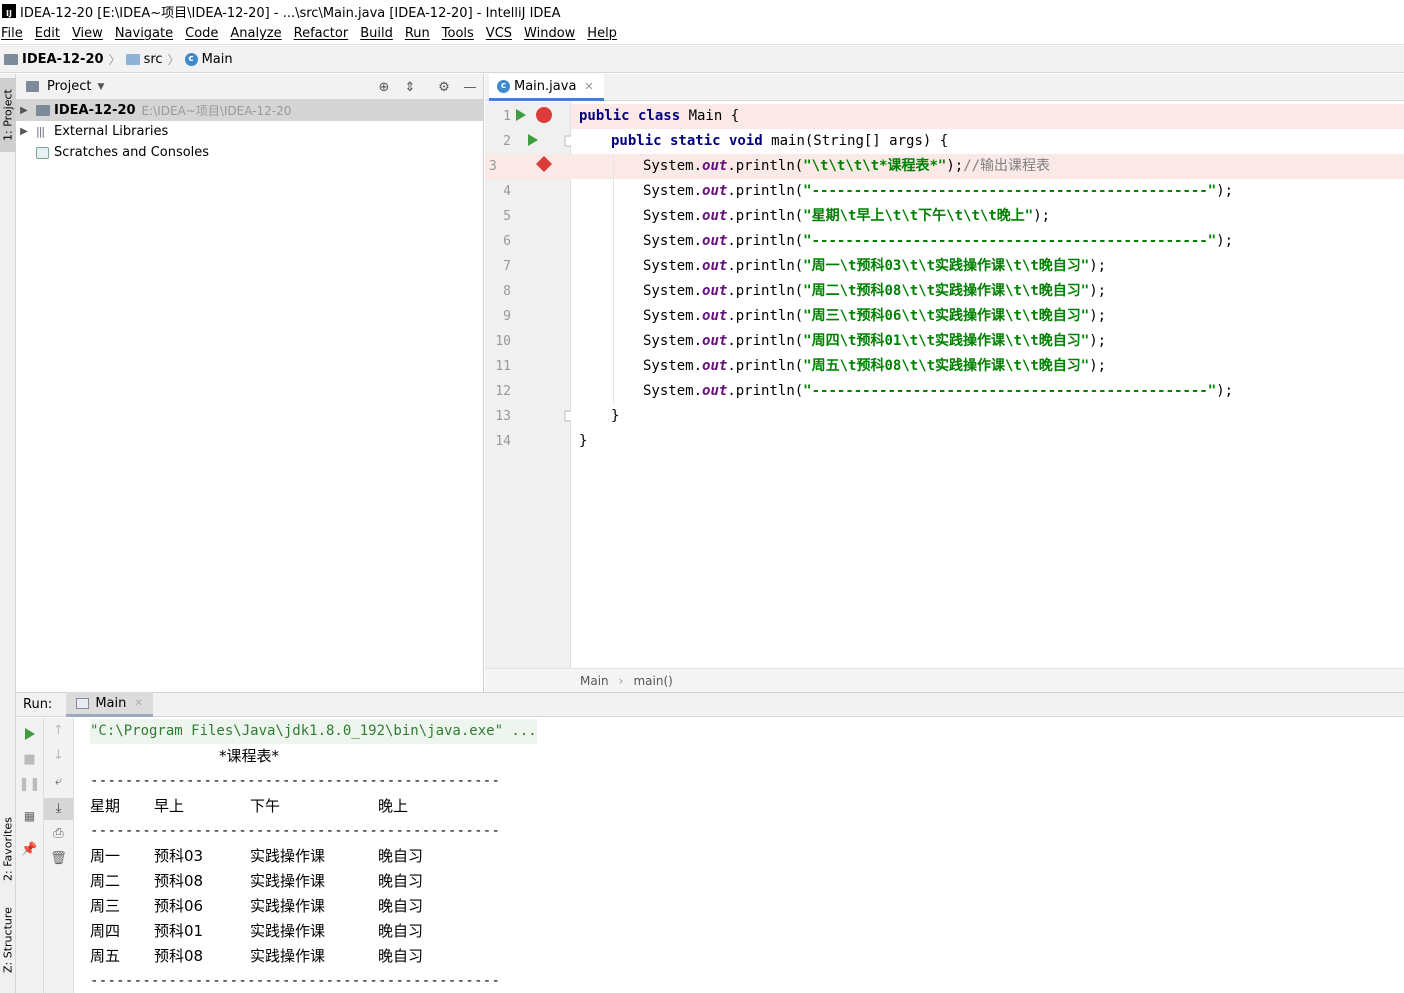  I want to click on menu-code: Code, so click(201, 33).